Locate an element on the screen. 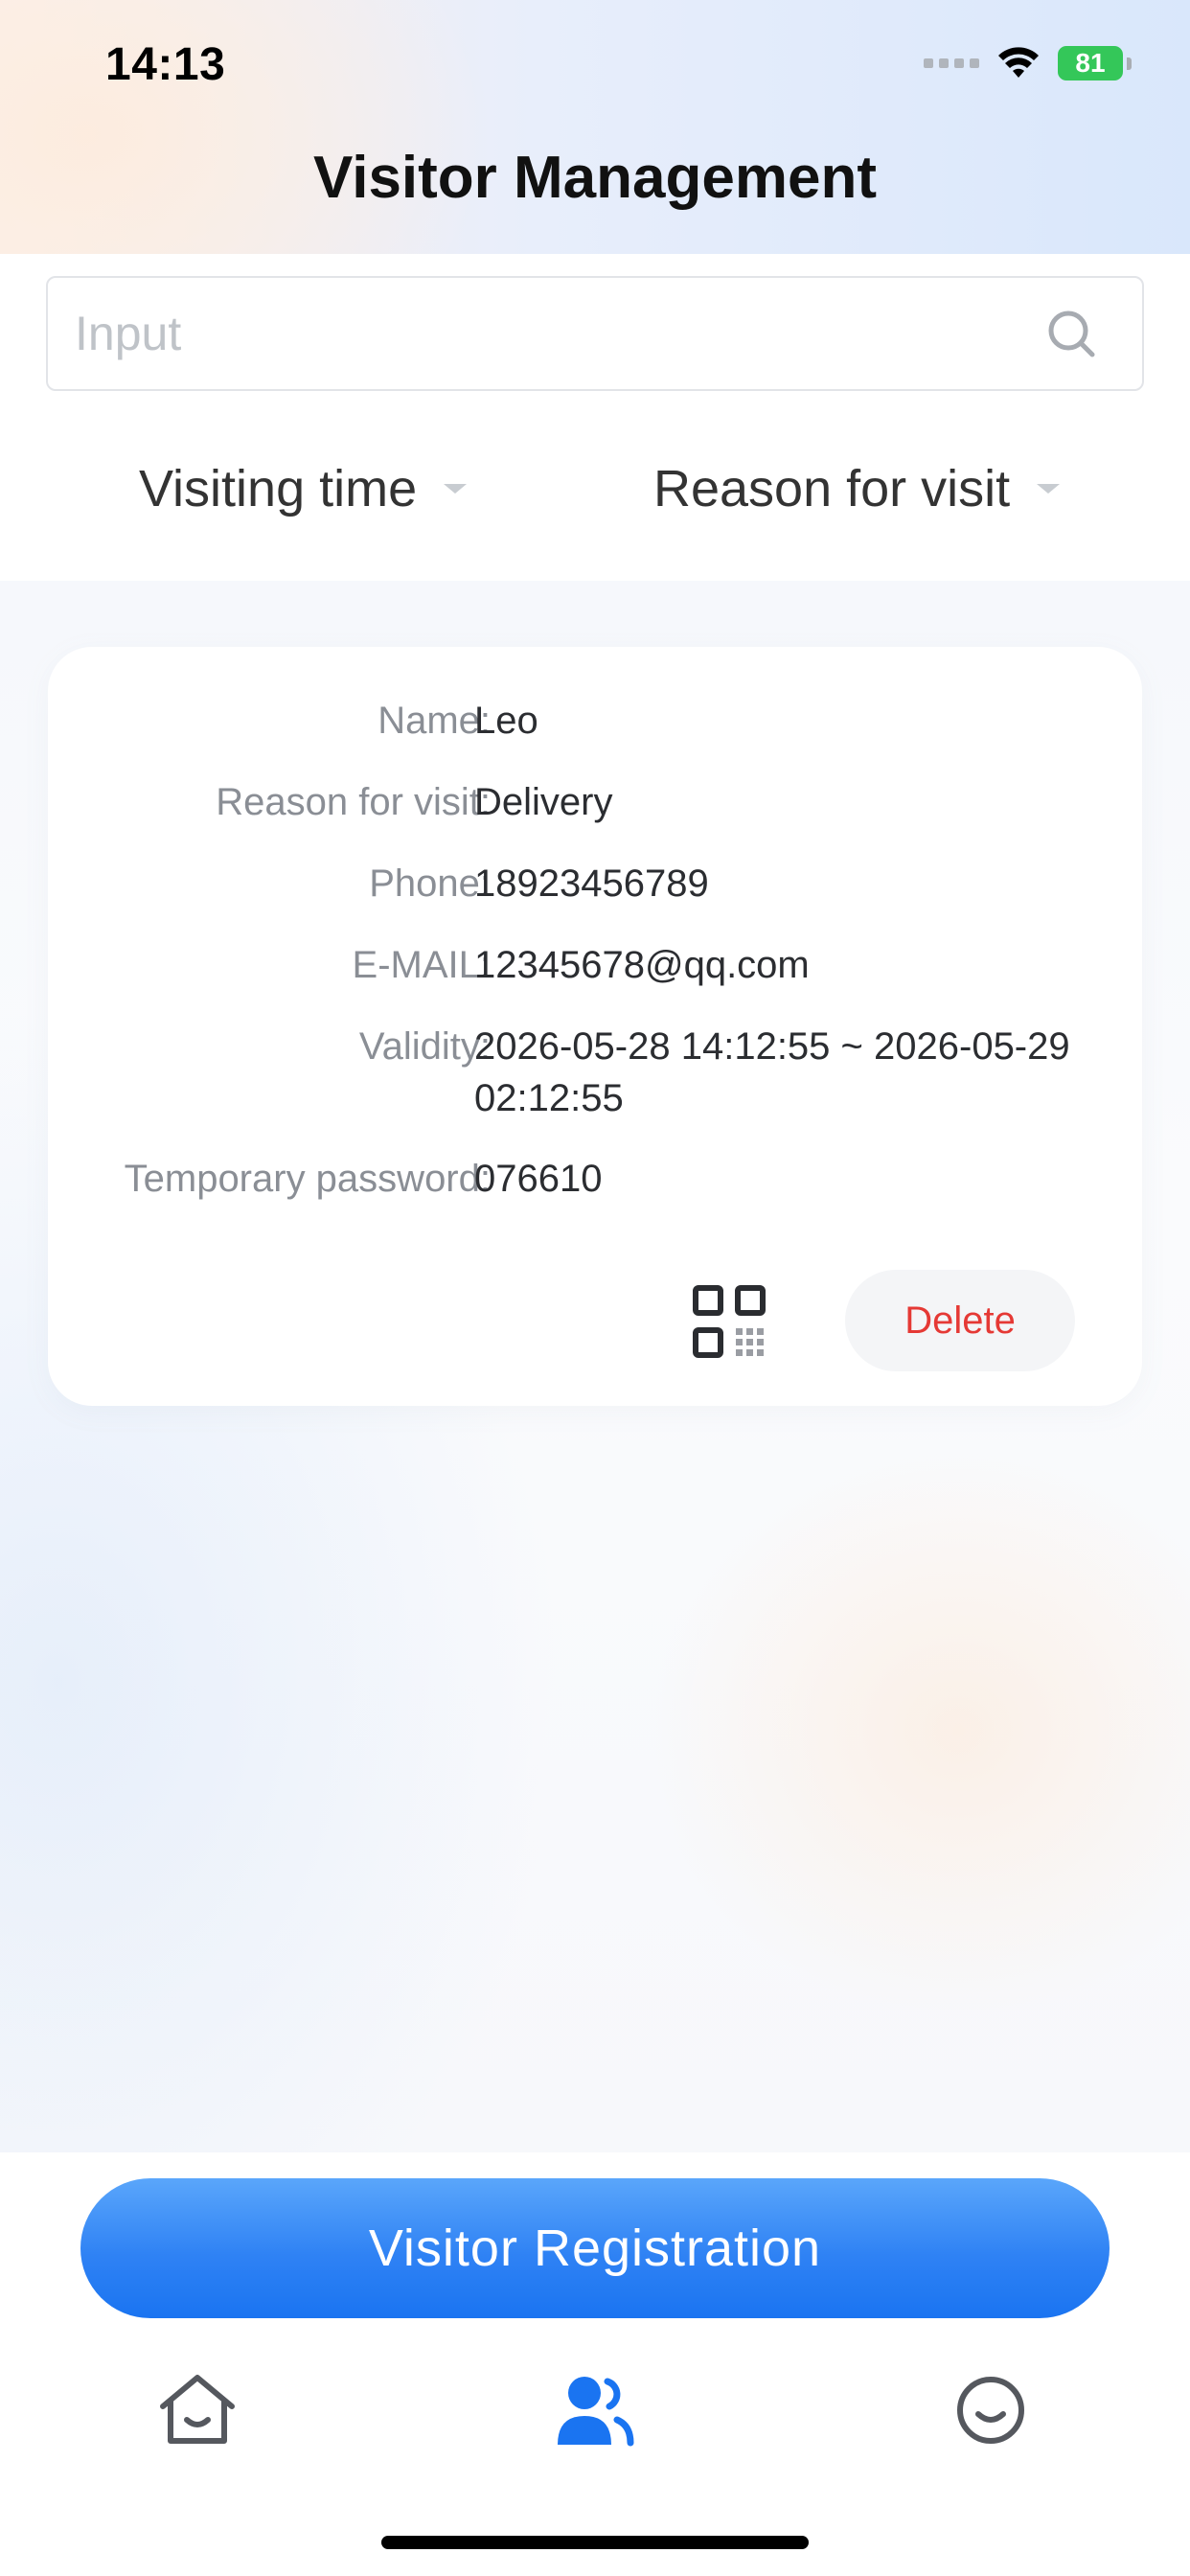 This screenshot has height=2576, width=1190. home-icon is located at coordinates (198, 2409).